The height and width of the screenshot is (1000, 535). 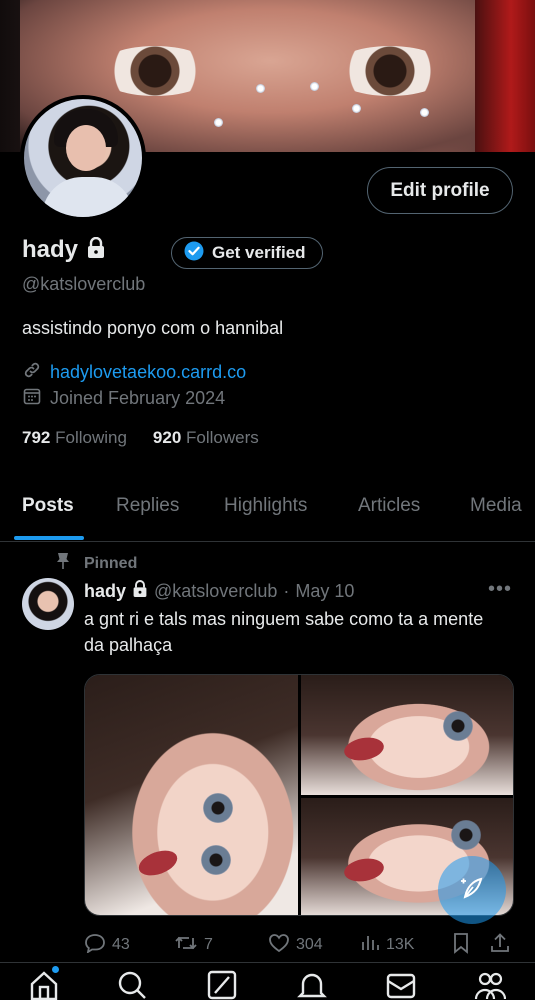 What do you see at coordinates (105, 591) in the screenshot?
I see `post-author-name: hady` at bounding box center [105, 591].